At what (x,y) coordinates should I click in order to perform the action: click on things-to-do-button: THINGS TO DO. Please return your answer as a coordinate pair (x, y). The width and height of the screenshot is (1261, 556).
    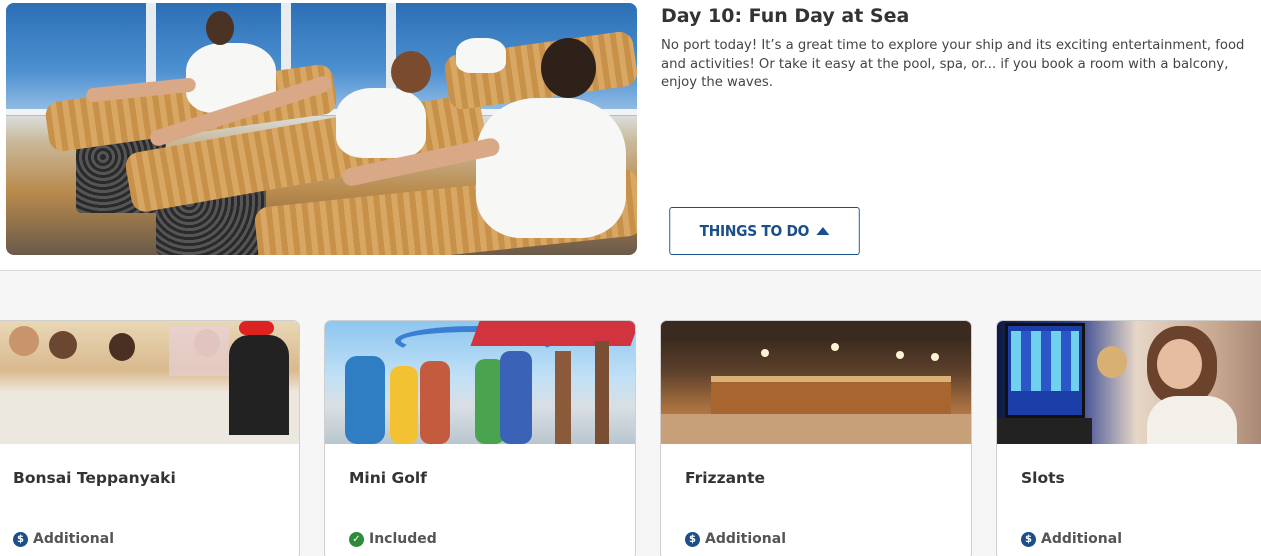
    Looking at the image, I should click on (764, 231).